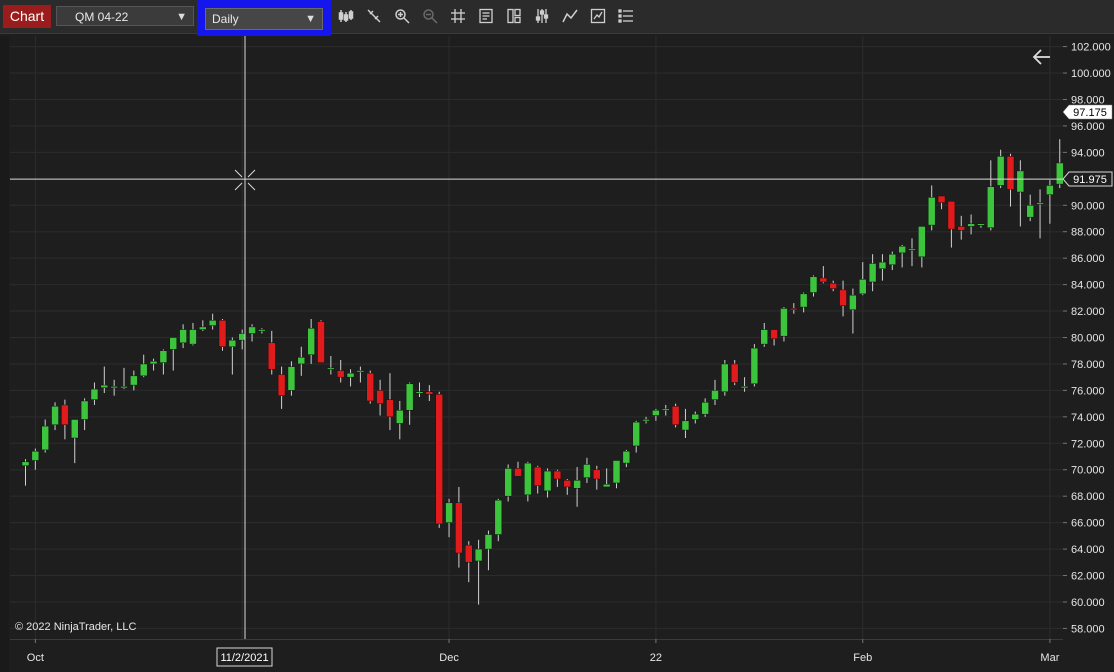  Describe the element at coordinates (402, 16) in the screenshot. I see `zoom-in-icon` at that location.